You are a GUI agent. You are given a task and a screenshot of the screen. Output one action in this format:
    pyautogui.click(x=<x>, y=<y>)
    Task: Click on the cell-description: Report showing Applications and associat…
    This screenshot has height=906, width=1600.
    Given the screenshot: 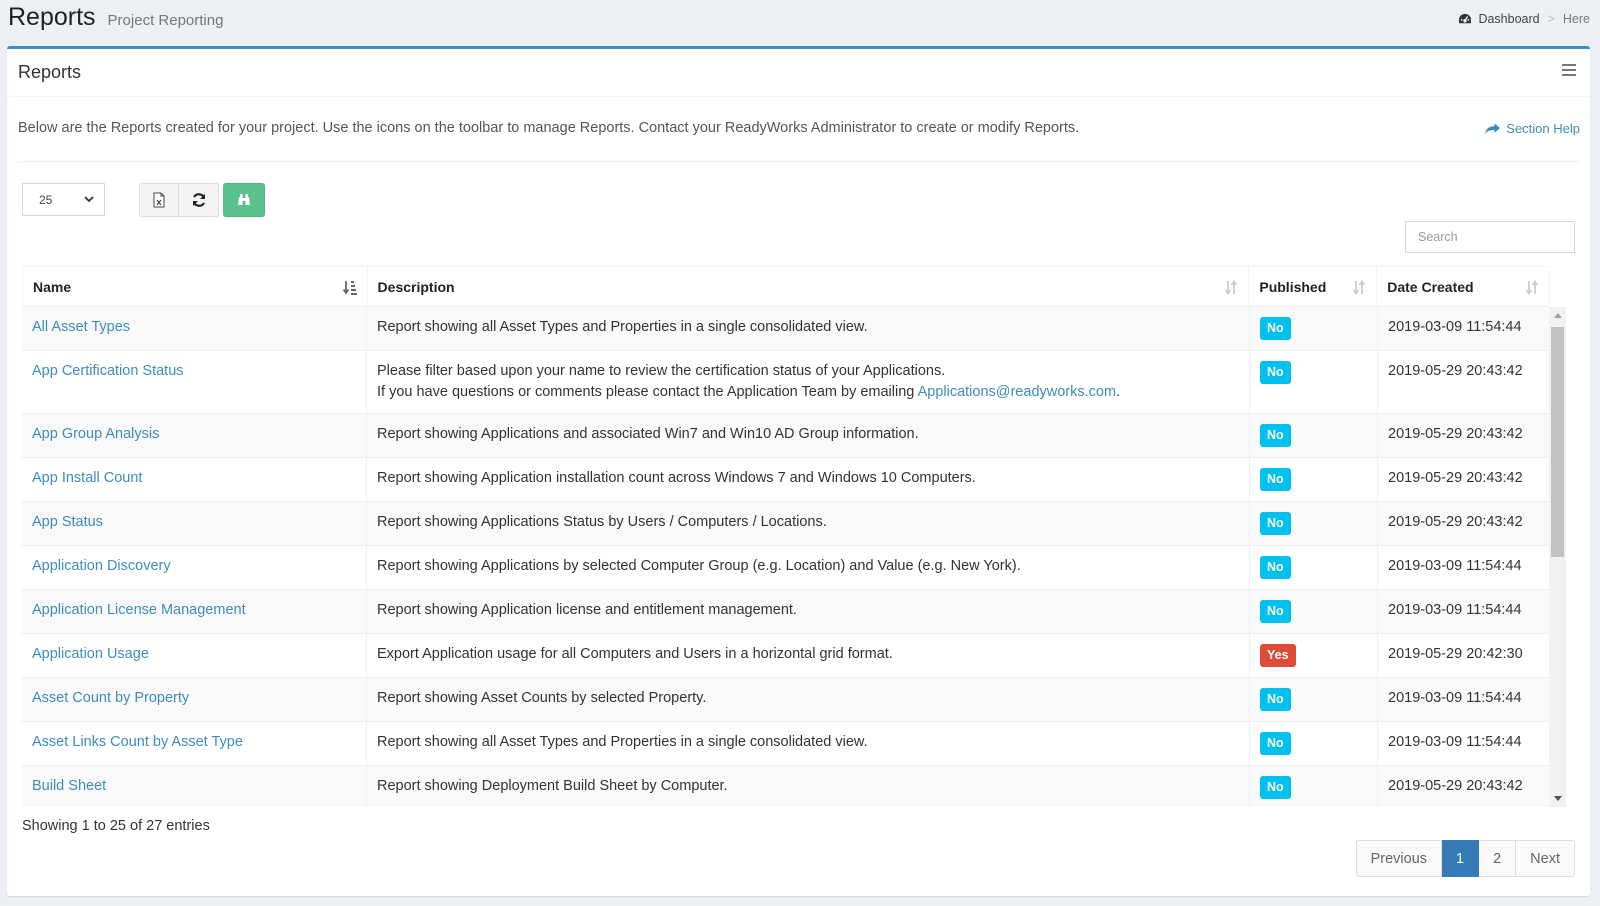 What is the action you would take?
    pyautogui.click(x=808, y=435)
    